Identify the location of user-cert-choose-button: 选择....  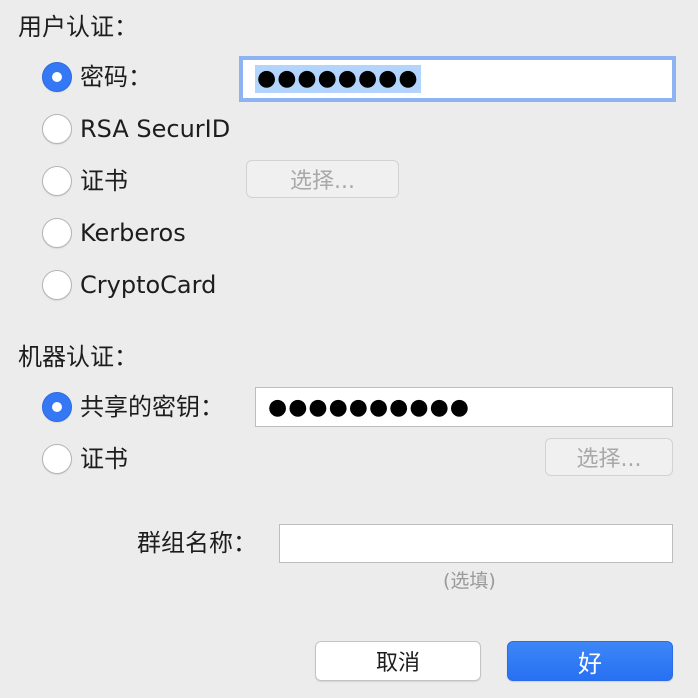
(322, 179).